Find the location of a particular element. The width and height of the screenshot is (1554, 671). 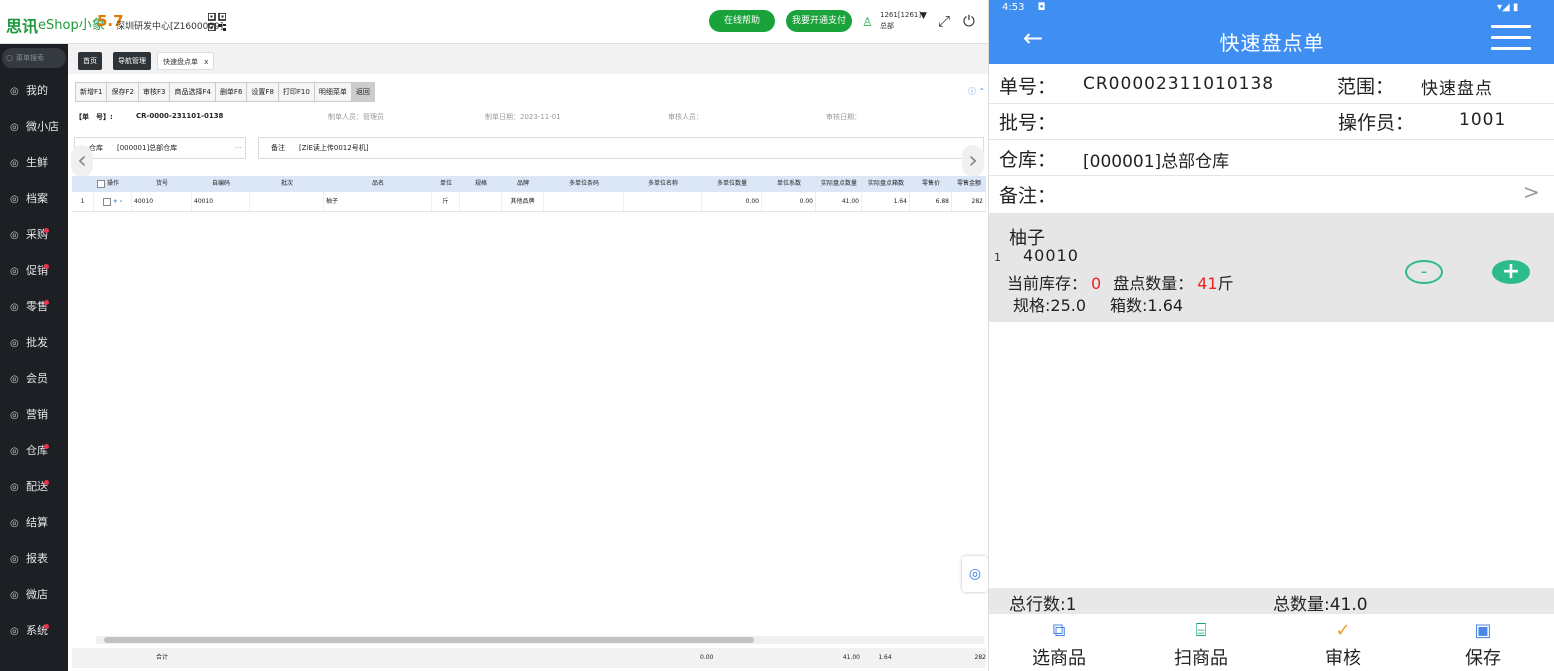

column-header: 货号 is located at coordinates (162, 184).